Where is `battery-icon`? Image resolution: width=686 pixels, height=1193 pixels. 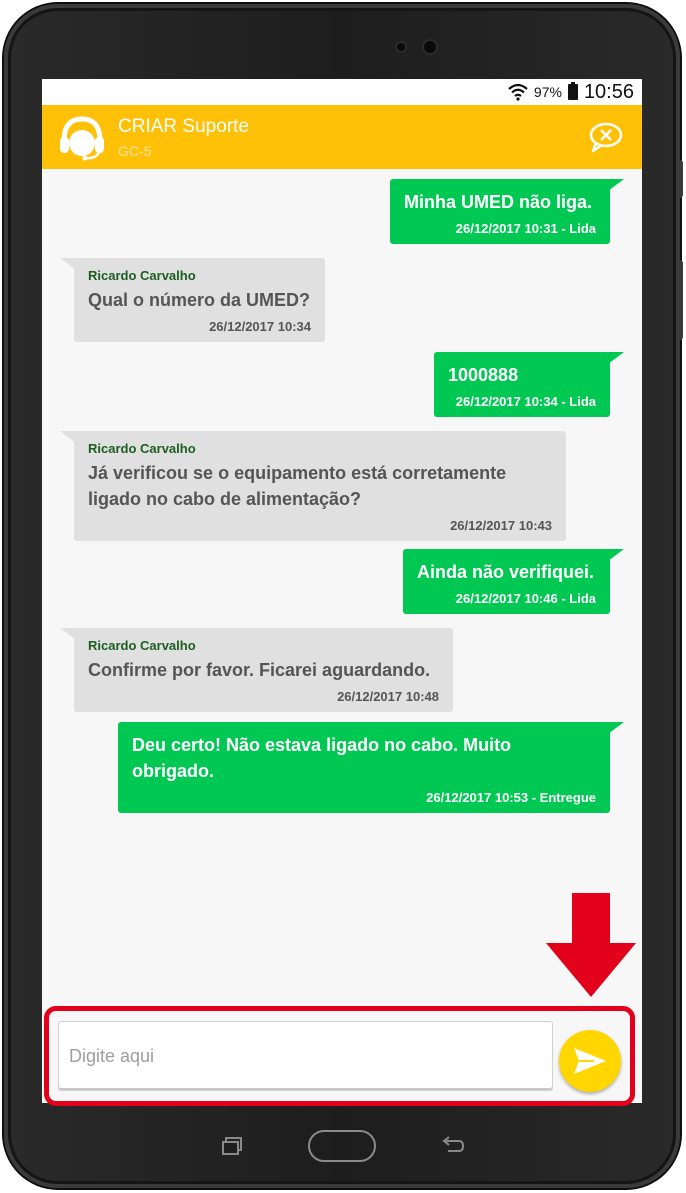
battery-icon is located at coordinates (572, 91).